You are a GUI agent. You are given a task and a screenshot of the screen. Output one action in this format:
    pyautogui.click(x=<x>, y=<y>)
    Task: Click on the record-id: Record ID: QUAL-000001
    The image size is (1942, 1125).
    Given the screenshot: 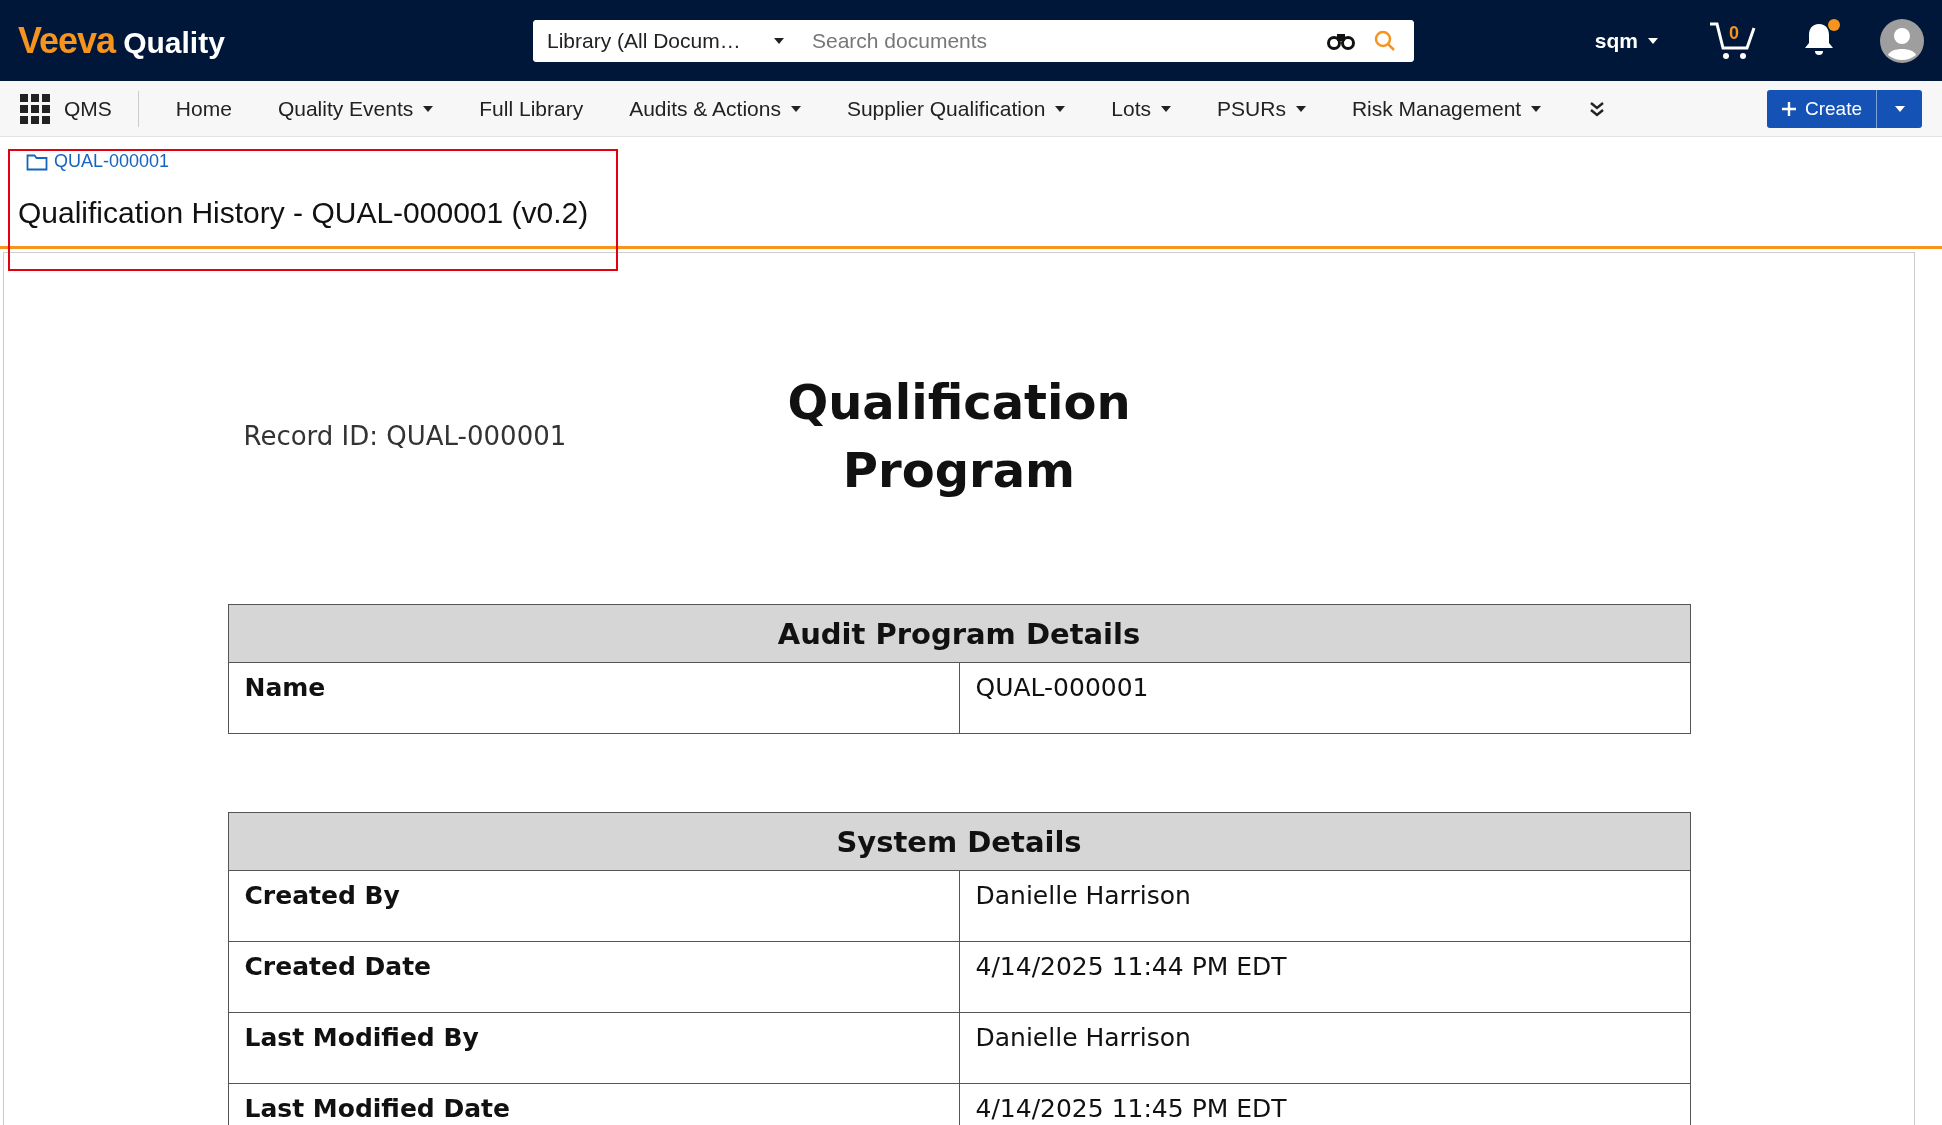 What is the action you would take?
    pyautogui.click(x=404, y=436)
    